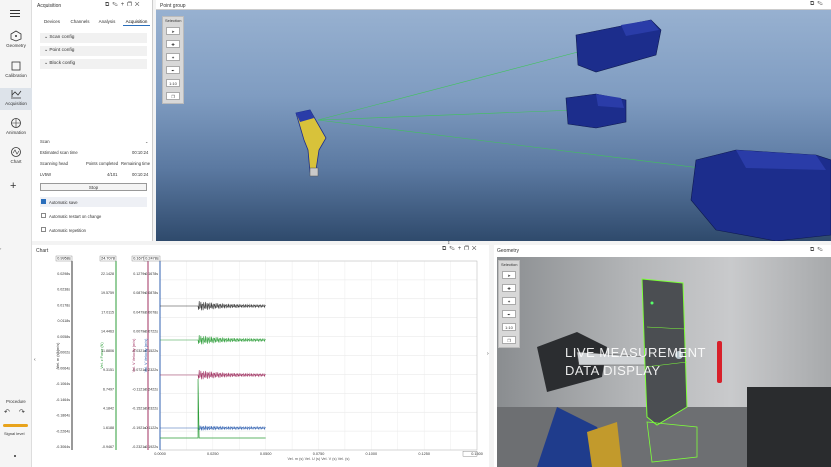  I want to click on y-tick-label: 0.0178s, so click(63, 305).